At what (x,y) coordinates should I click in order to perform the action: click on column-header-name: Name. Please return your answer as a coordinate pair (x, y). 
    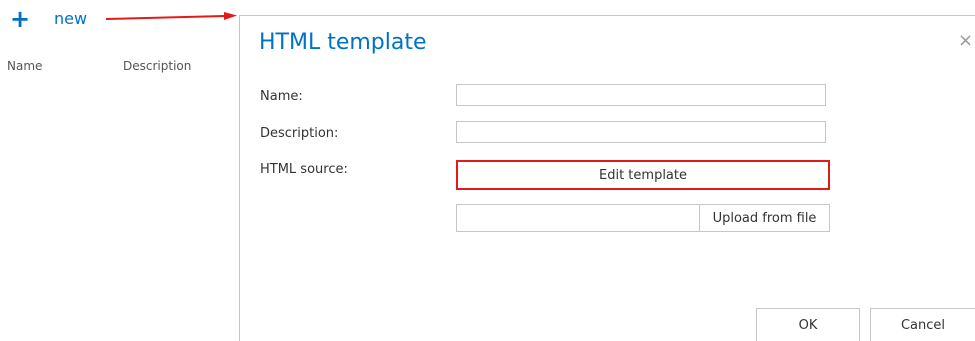
    Looking at the image, I should click on (24, 66).